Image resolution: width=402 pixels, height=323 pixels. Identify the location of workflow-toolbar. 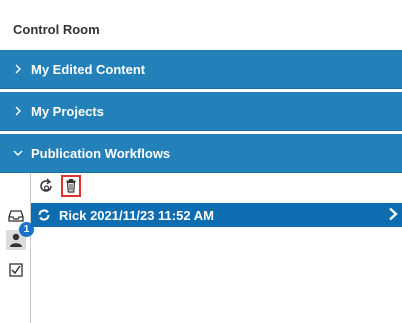
(216, 187).